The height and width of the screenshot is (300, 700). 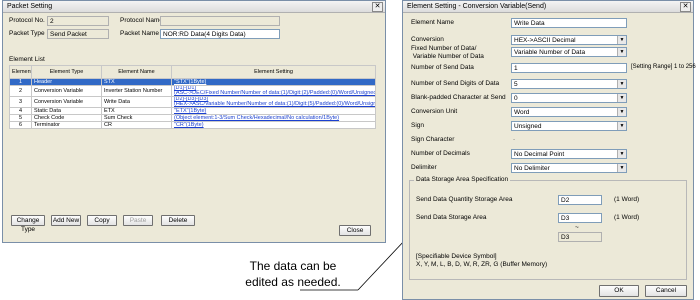 I want to click on fixed-variable-select: Variable Number of Data ▼, so click(x=569, y=52).